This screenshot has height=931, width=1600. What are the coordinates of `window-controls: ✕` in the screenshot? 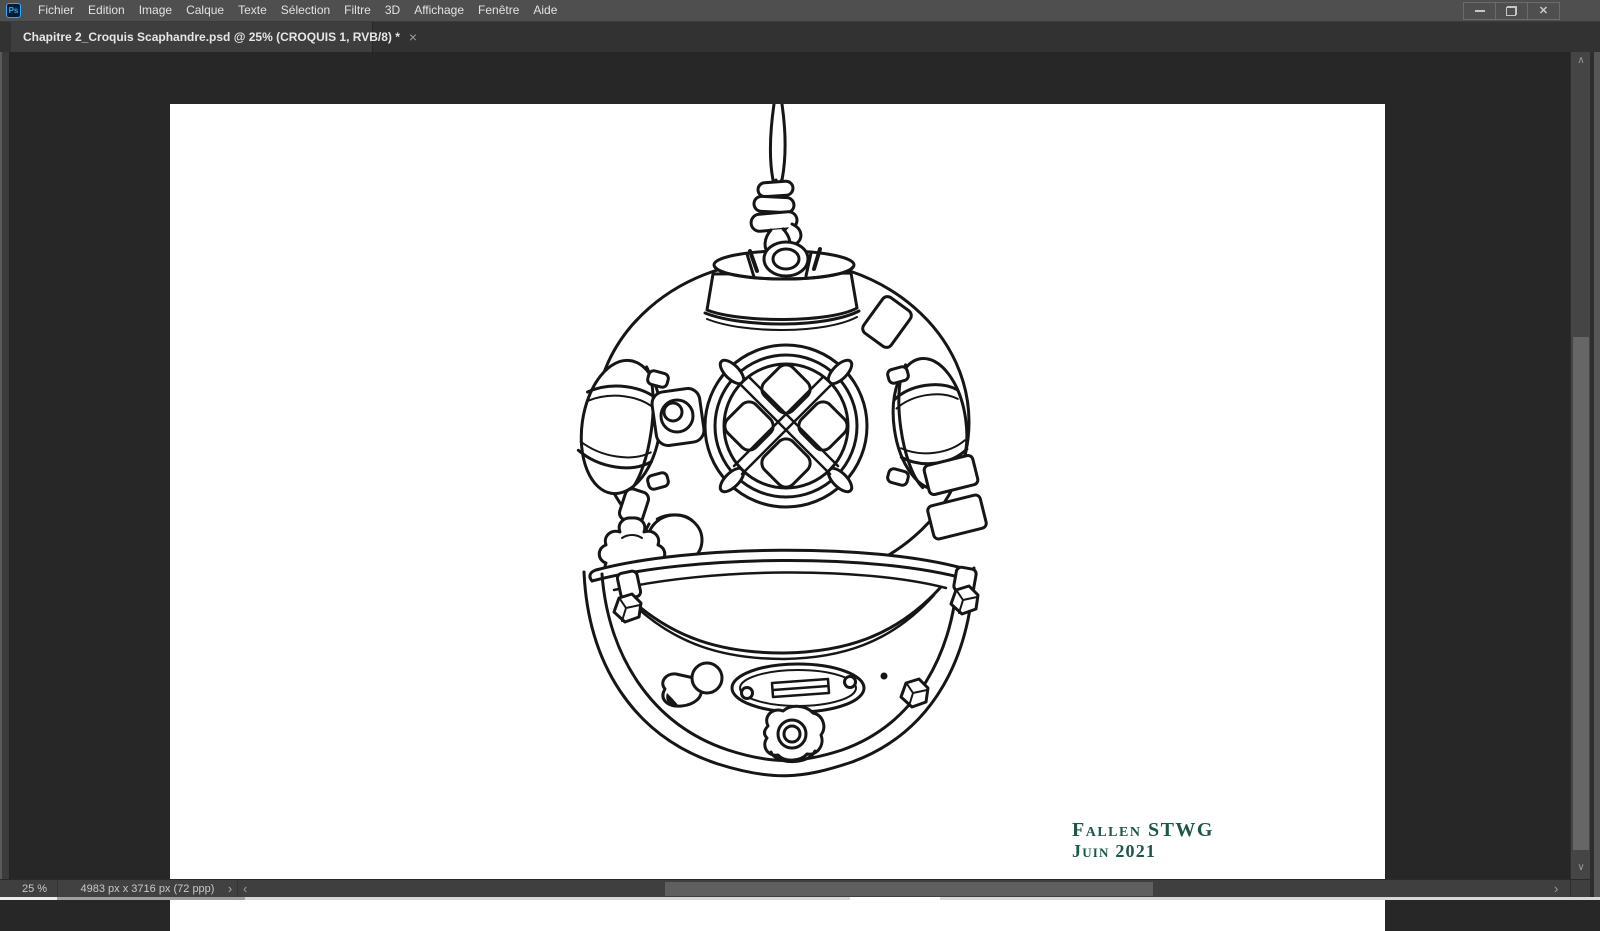 It's located at (1511, 11).